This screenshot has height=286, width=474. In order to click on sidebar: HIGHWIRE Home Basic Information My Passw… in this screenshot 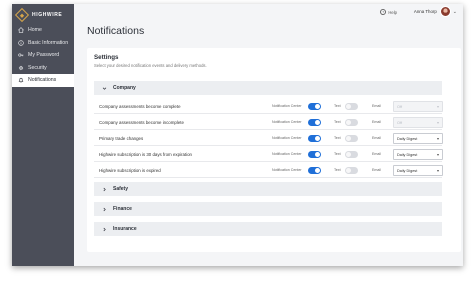, I will do `click(43, 135)`.